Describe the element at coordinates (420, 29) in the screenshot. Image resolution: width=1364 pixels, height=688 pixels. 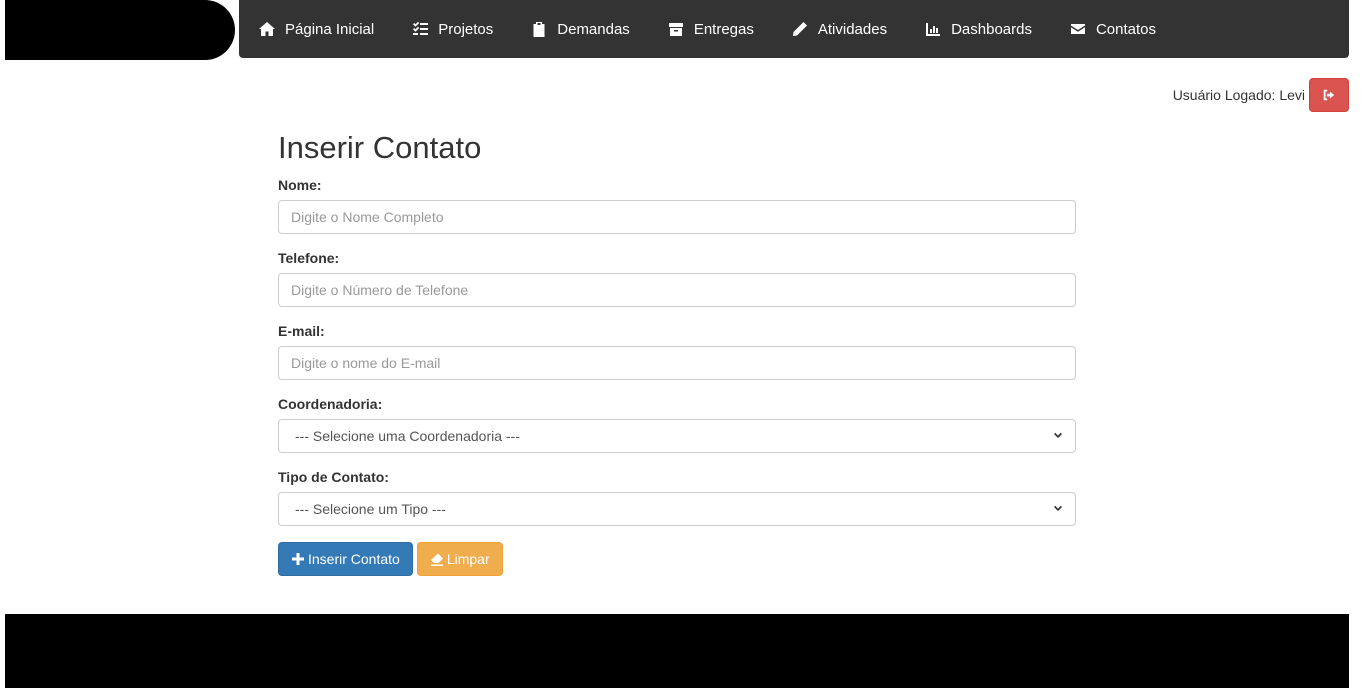
I see `tasks-icon` at that location.